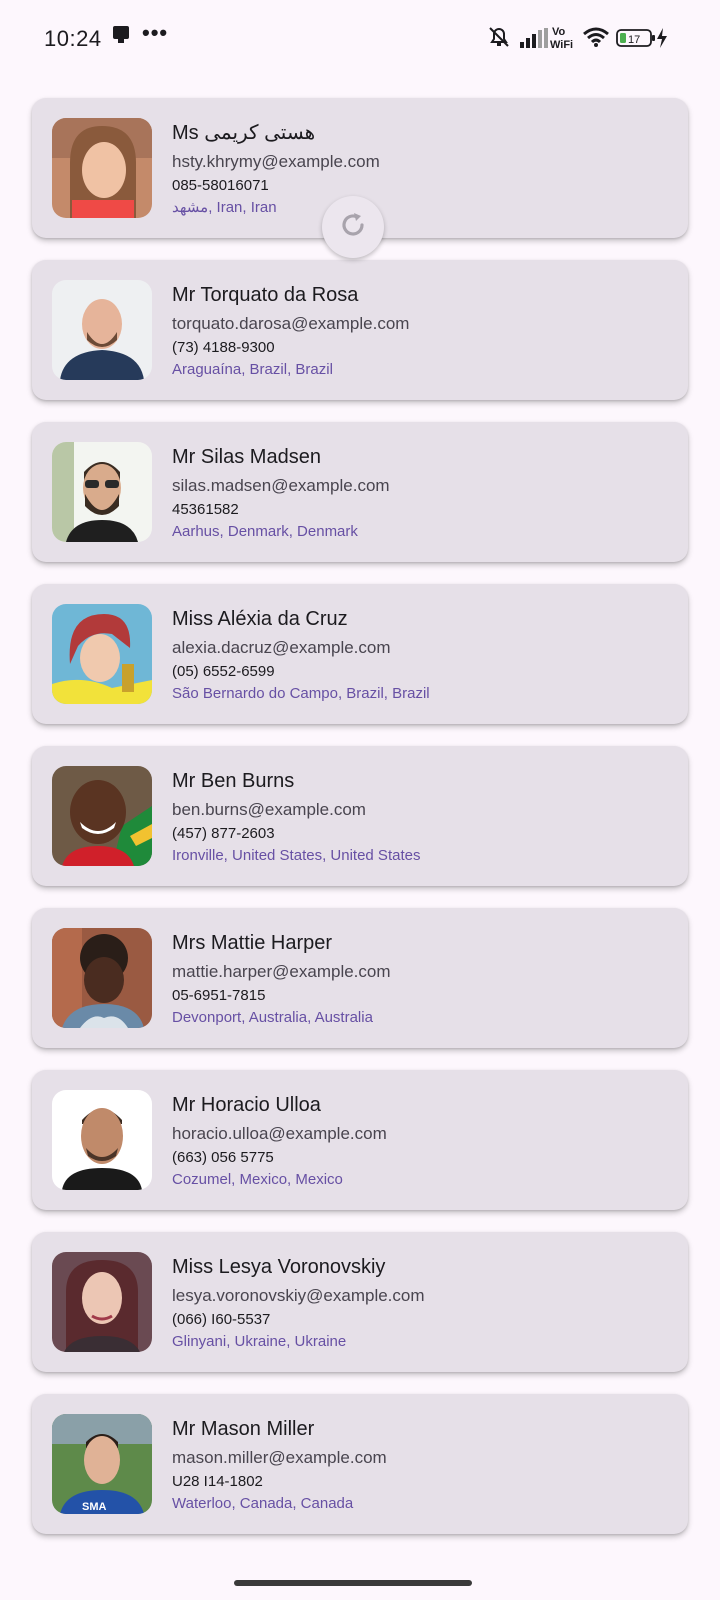 This screenshot has height=1600, width=720. I want to click on contact-email: torquato.darosa@example.com, so click(291, 323).